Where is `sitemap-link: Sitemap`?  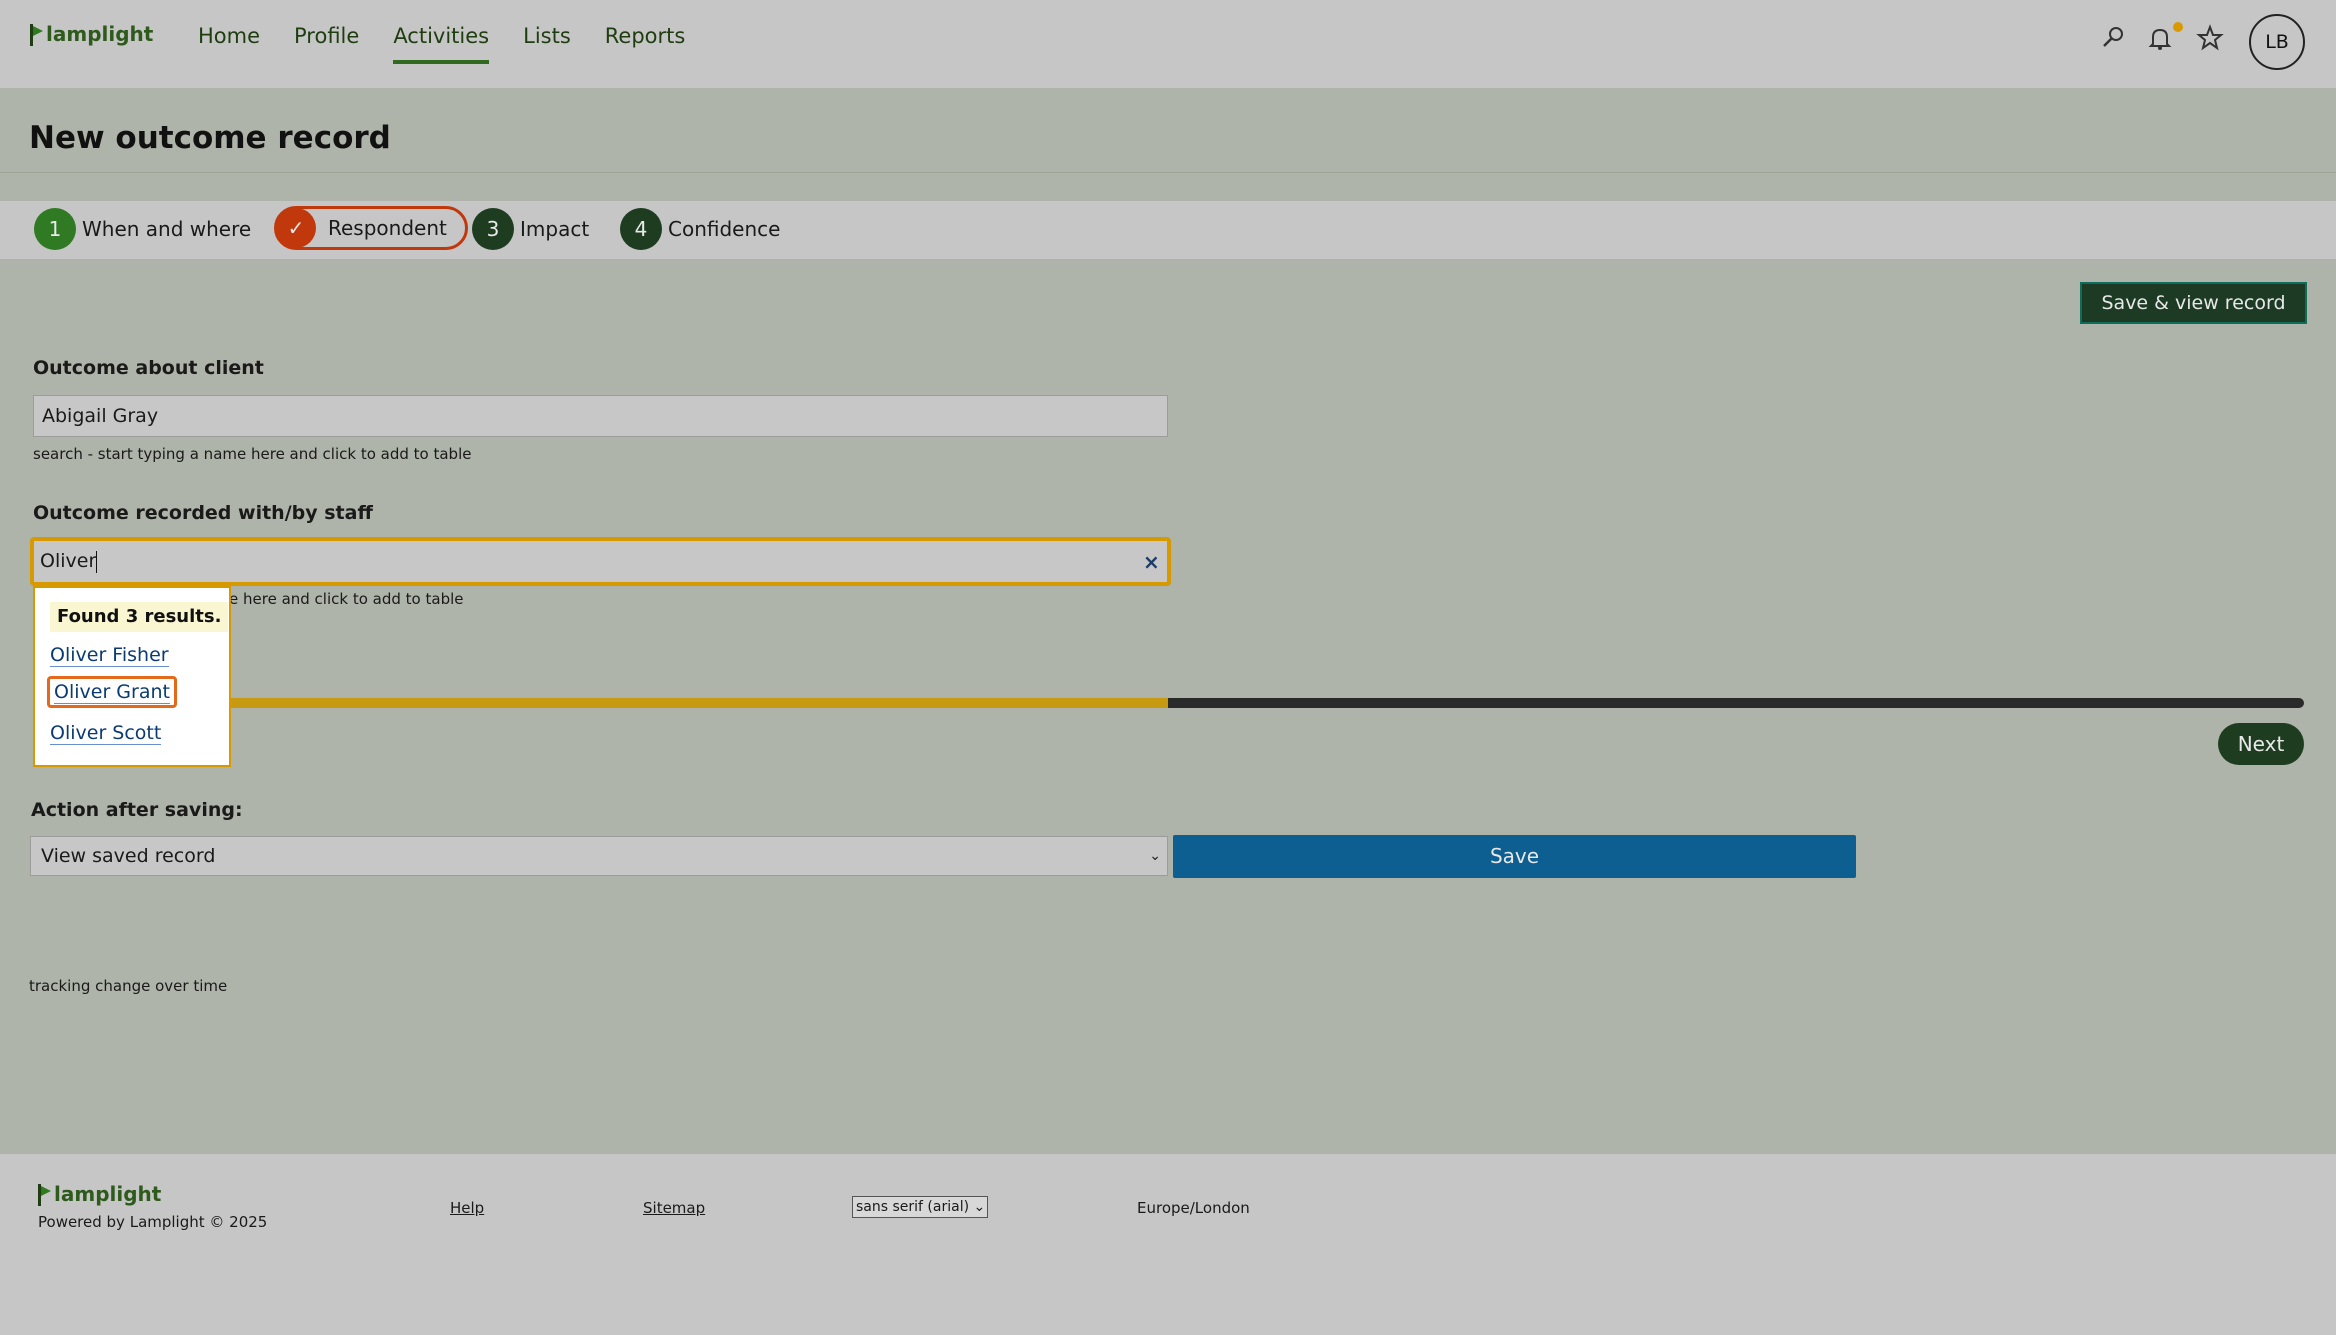 sitemap-link: Sitemap is located at coordinates (674, 1208).